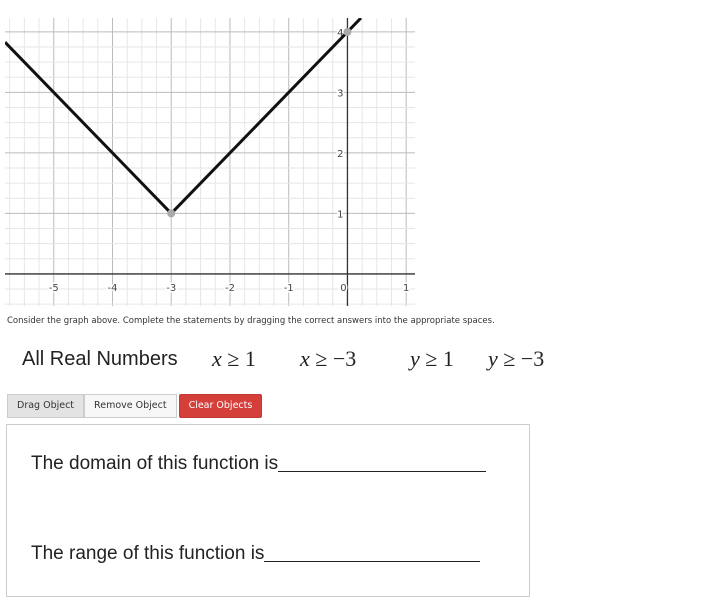  Describe the element at coordinates (54, 288) in the screenshot. I see `x-tick-label: -5` at that location.